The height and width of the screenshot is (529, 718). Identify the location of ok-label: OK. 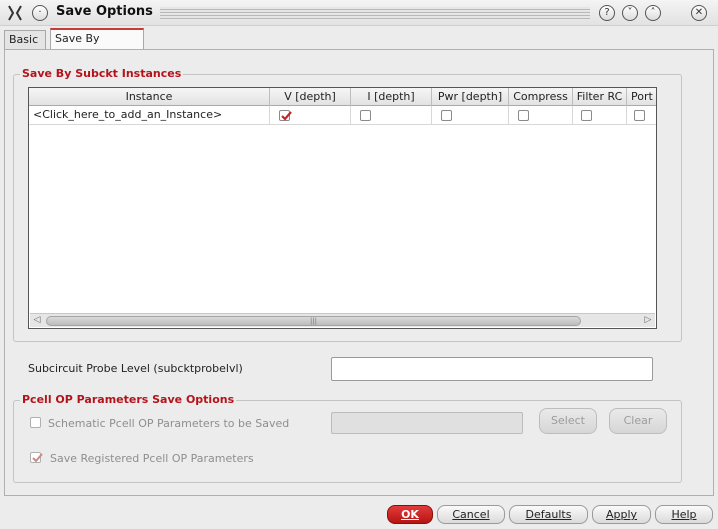
(410, 514).